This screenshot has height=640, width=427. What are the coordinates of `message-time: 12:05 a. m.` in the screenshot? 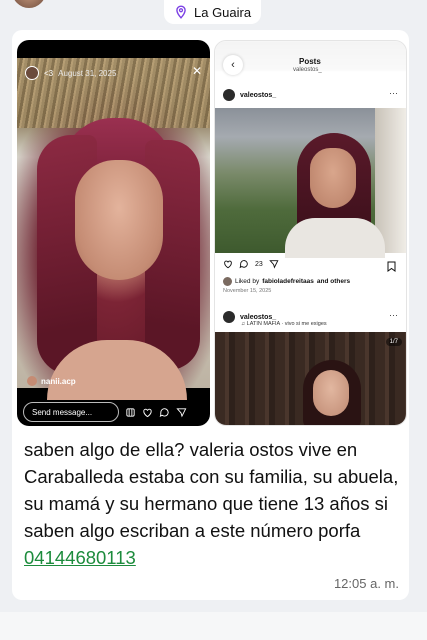 It's located at (366, 583).